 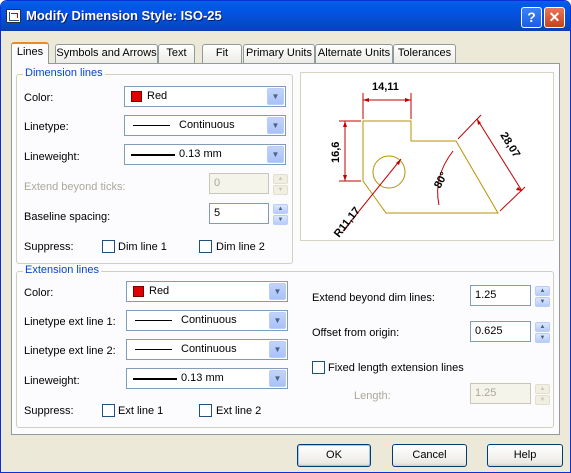 I want to click on dim-suppress-label: Suppress:, so click(x=49, y=247).